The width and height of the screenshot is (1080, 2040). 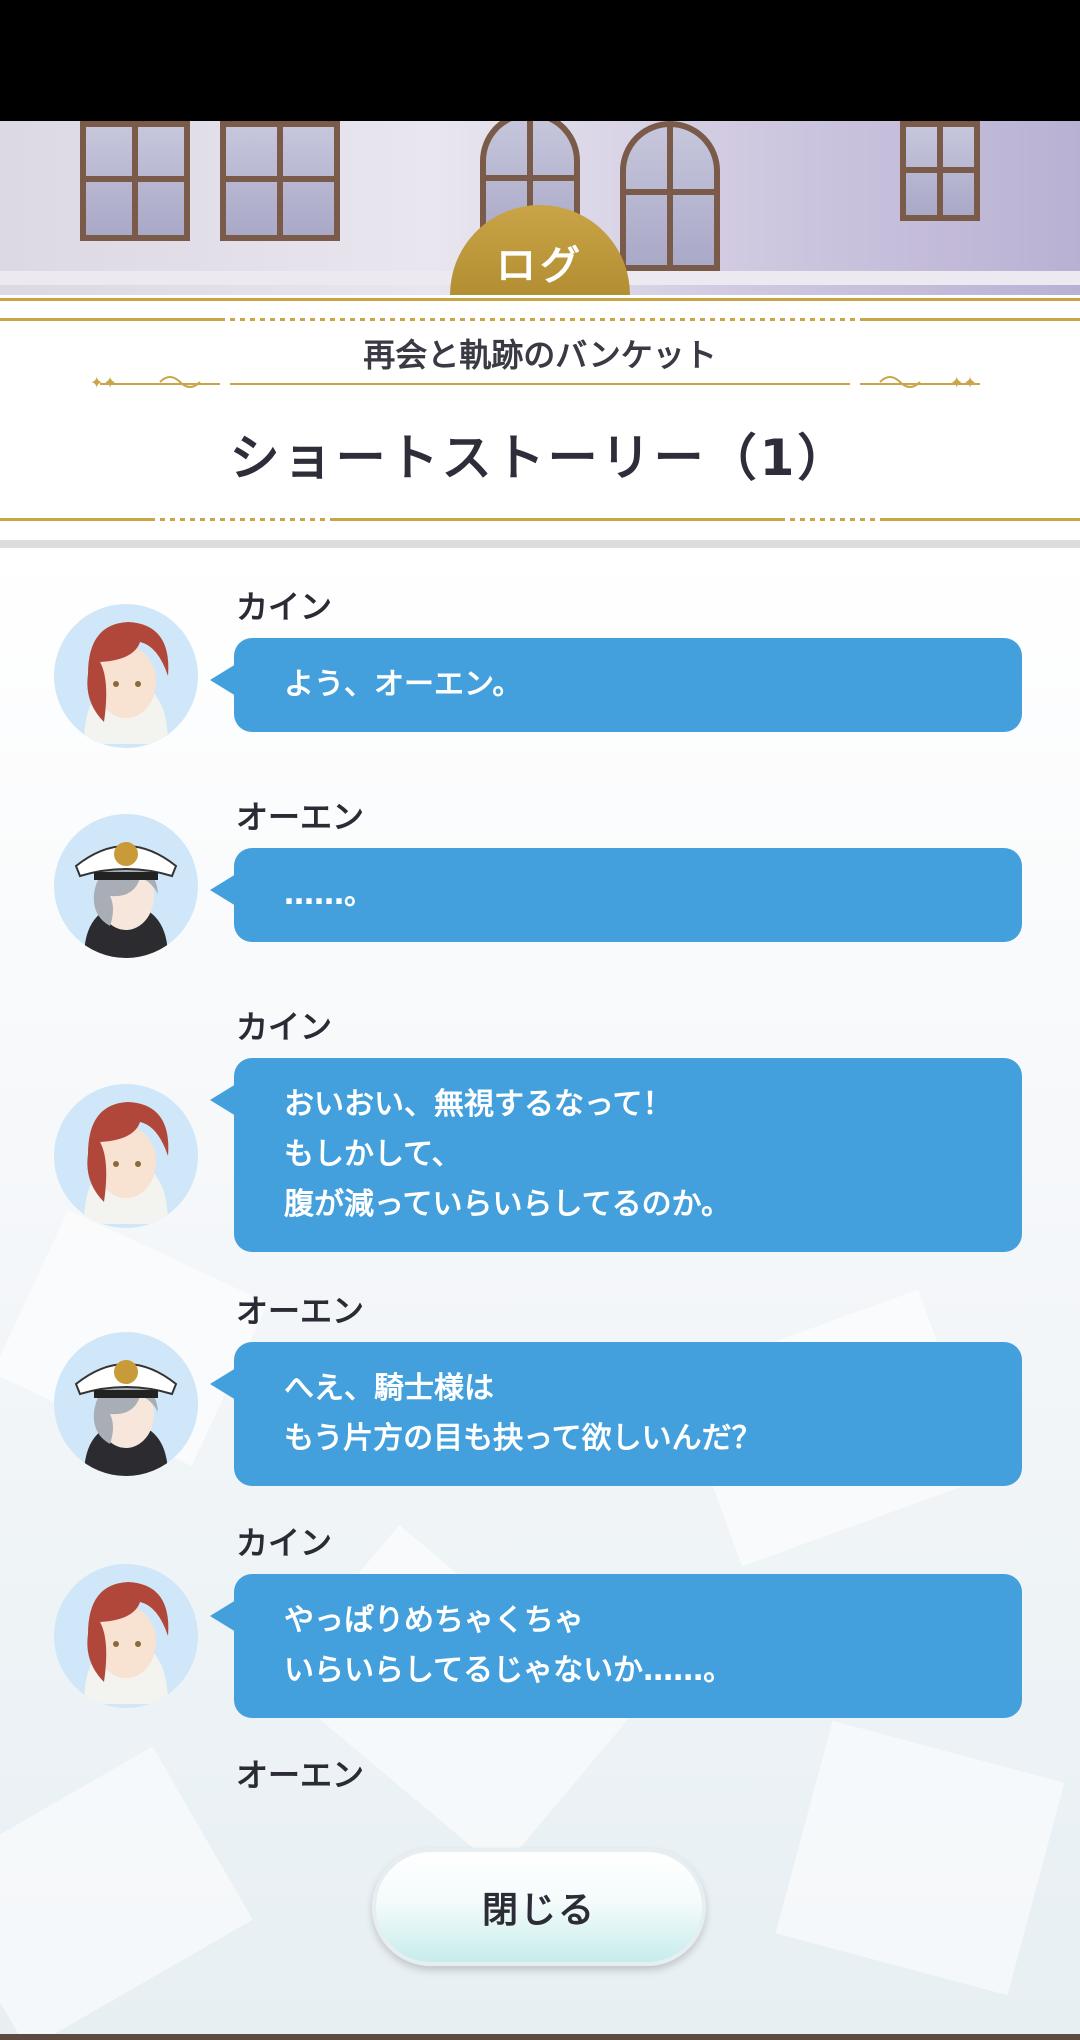 I want to click on message-line: よう、オーエン。, so click(x=403, y=684).